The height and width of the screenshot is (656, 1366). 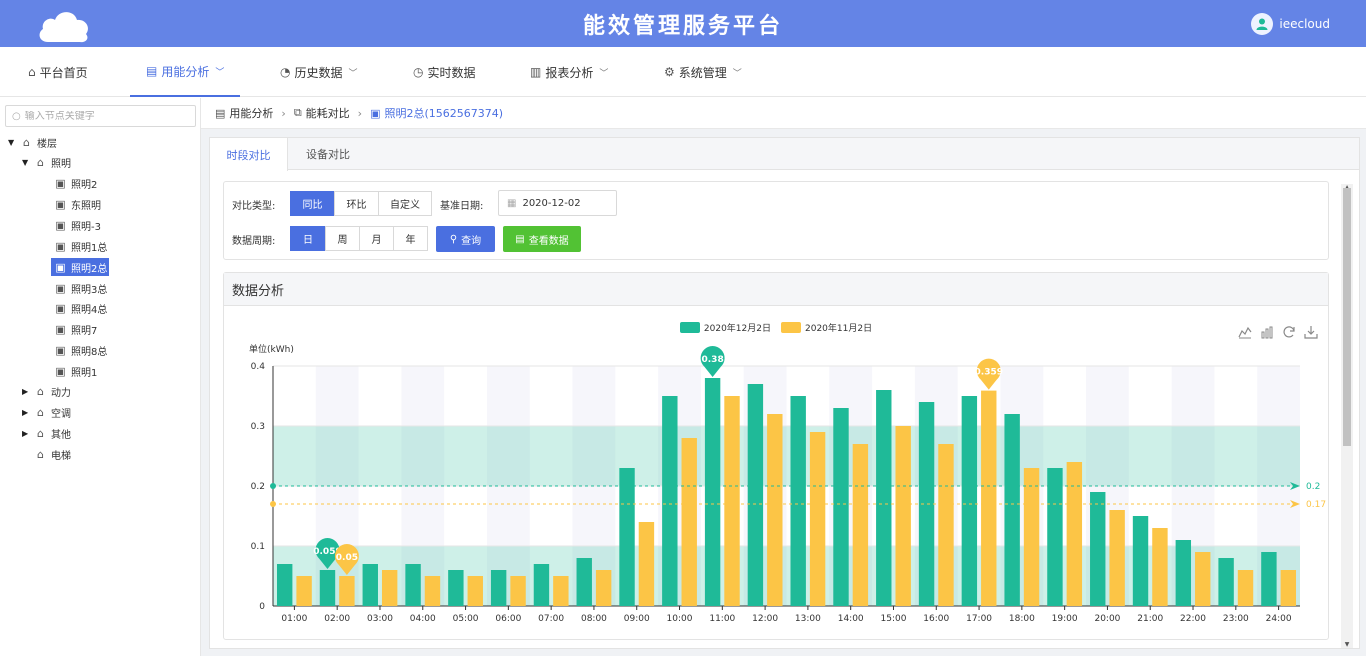 What do you see at coordinates (63, 72) in the screenshot?
I see `nav-home-label: 平台首页` at bounding box center [63, 72].